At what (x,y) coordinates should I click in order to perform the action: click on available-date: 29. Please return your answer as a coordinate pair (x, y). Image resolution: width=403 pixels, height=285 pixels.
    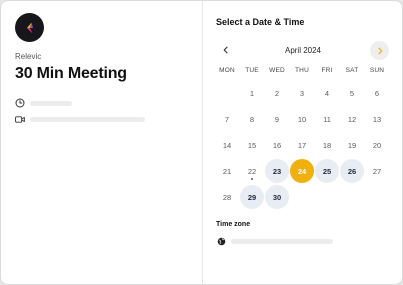
    Looking at the image, I should click on (252, 197).